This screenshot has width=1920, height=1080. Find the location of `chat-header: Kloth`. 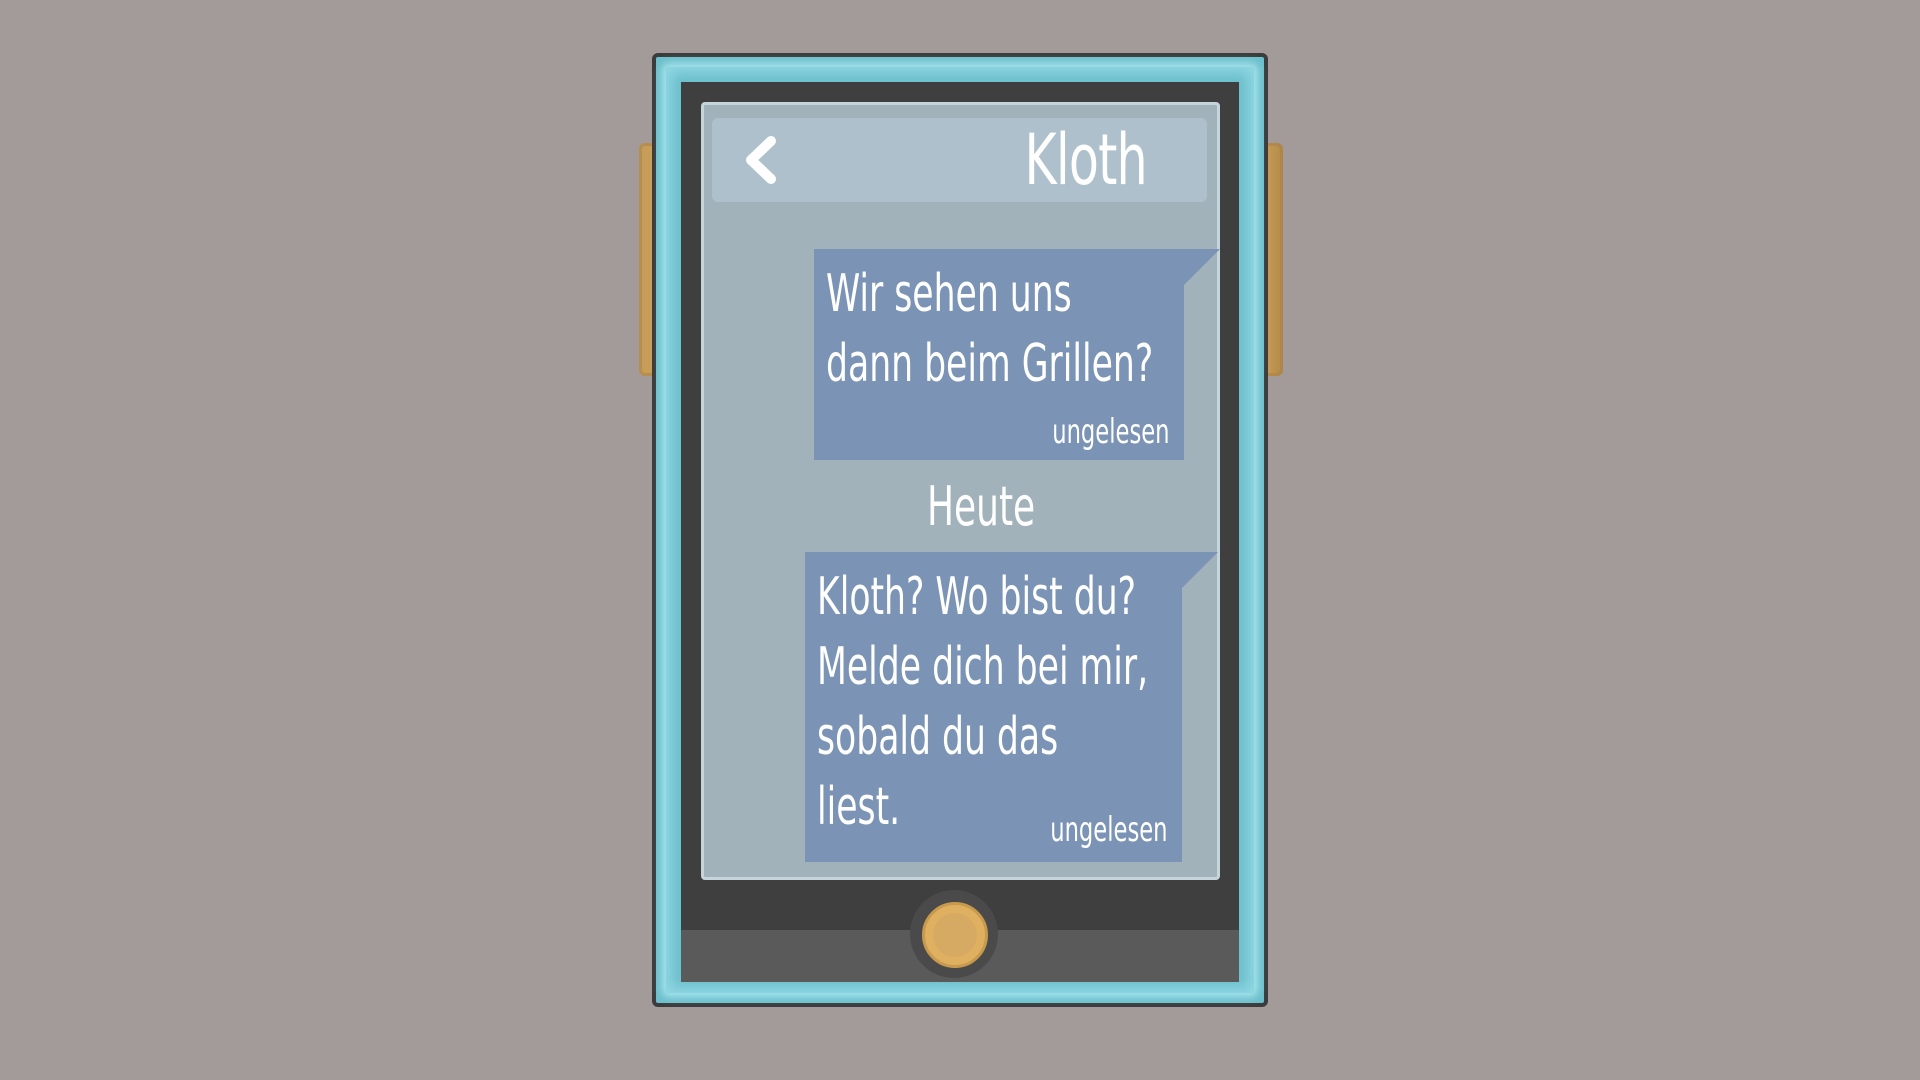

chat-header: Kloth is located at coordinates (959, 160).